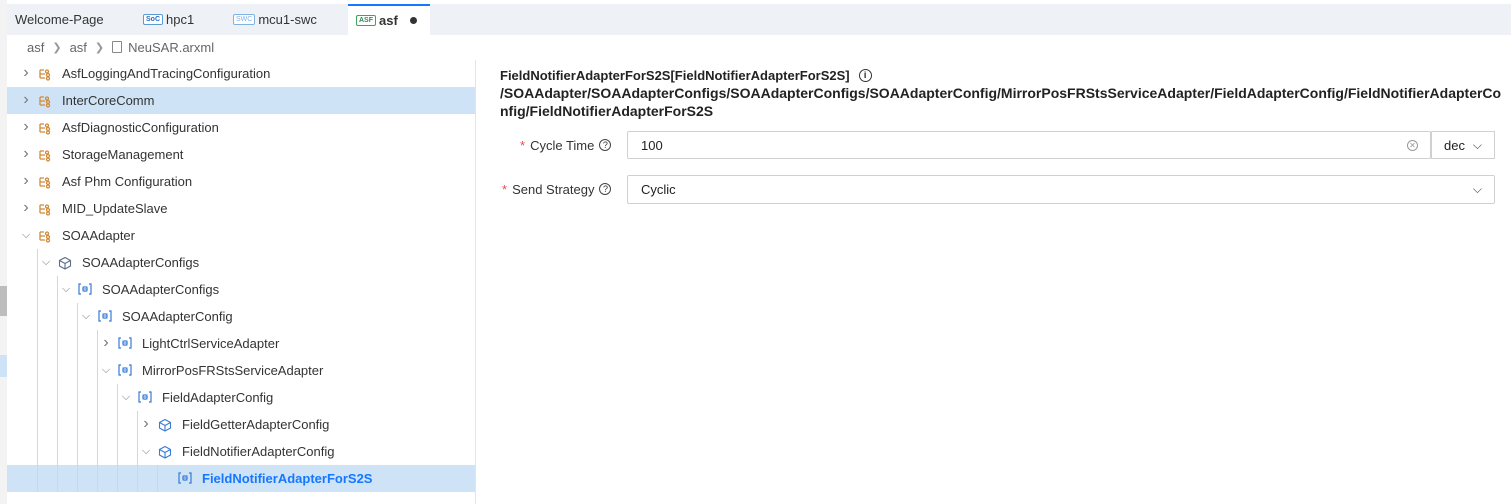  What do you see at coordinates (99, 47) in the screenshot?
I see `chevron-right-icon: ❯` at bounding box center [99, 47].